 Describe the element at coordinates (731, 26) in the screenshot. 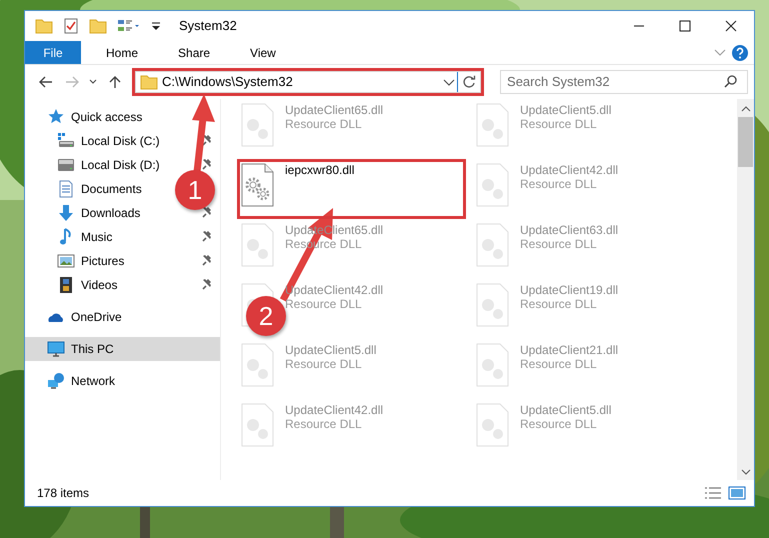

I see `close-icon` at that location.